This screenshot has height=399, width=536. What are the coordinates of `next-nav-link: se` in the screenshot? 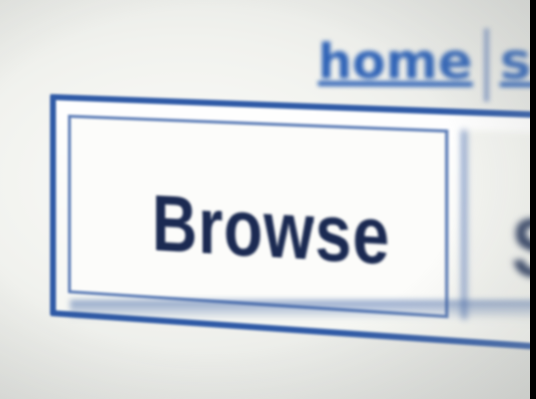 It's located at (515, 62).